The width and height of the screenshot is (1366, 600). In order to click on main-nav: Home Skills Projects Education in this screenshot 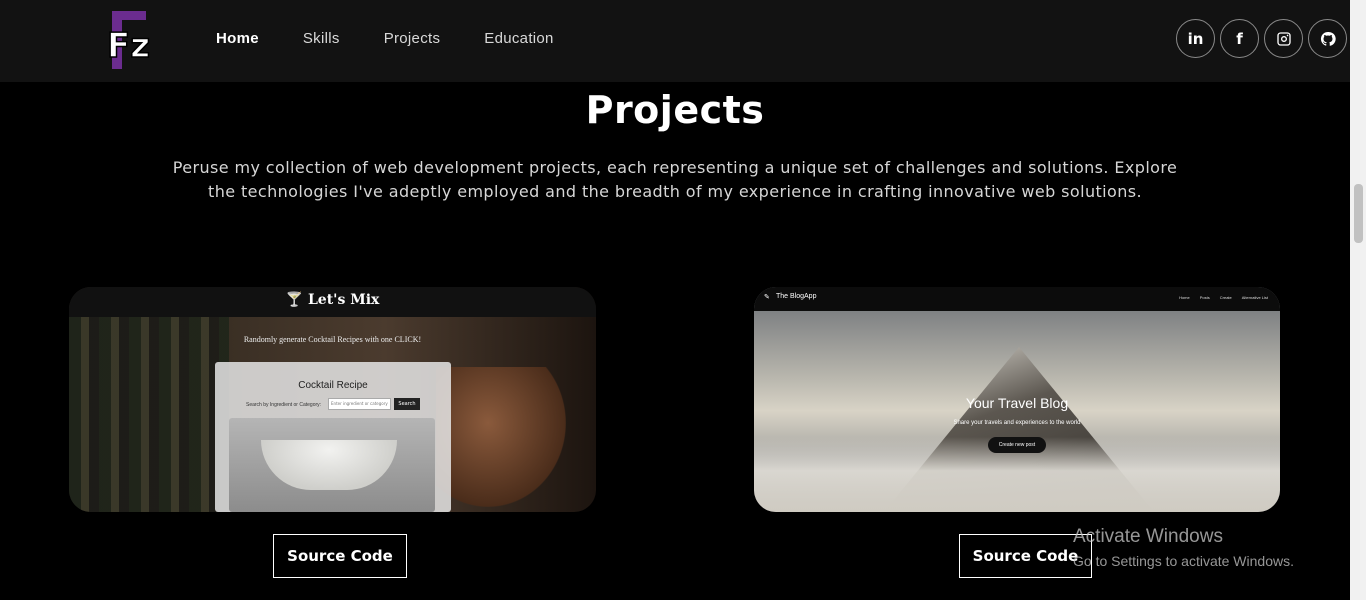, I will do `click(407, 38)`.